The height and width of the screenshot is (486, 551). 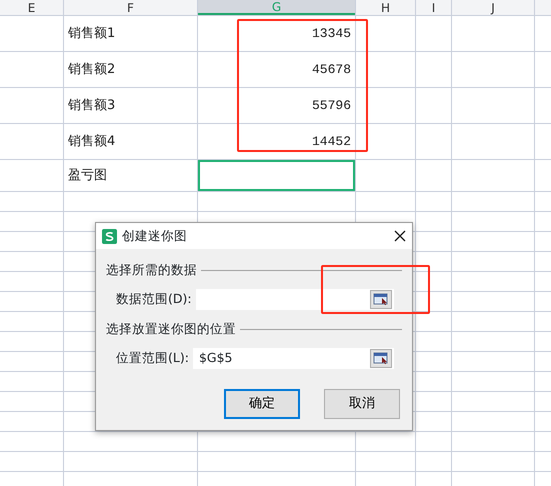 I want to click on table-cell-text: 盈亏图, so click(x=87, y=175).